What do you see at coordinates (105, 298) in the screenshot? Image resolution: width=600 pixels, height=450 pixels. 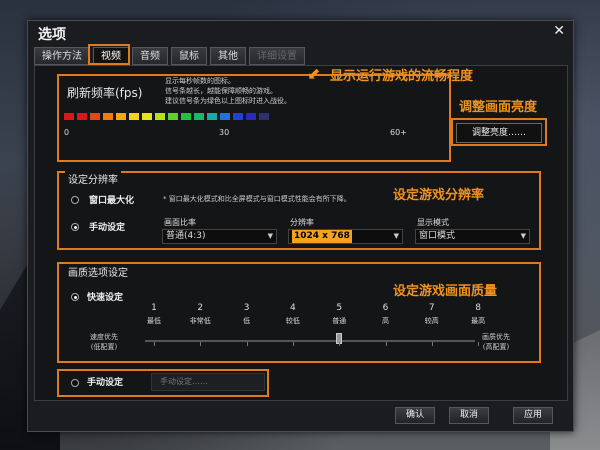 I see `quick-setting-label: 快速设定` at bounding box center [105, 298].